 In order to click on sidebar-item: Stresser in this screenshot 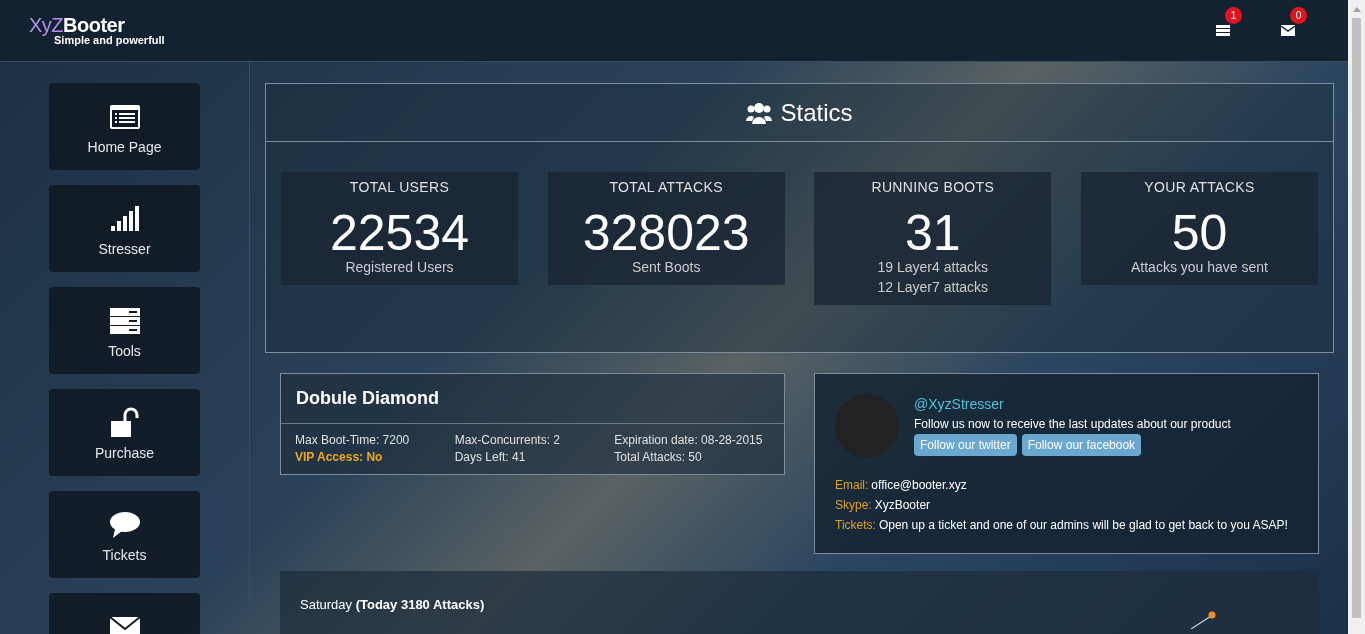, I will do `click(124, 228)`.